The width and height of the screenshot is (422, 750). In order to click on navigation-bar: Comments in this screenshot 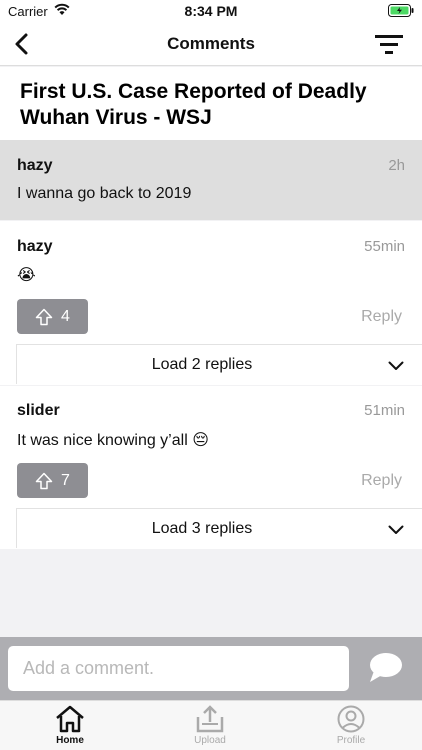, I will do `click(211, 44)`.